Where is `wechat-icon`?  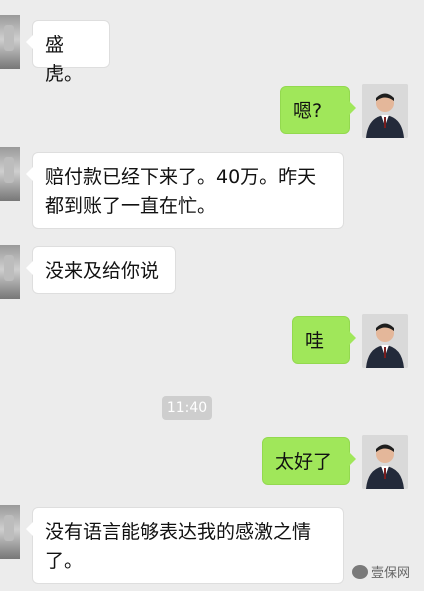
wechat-icon is located at coordinates (360, 571).